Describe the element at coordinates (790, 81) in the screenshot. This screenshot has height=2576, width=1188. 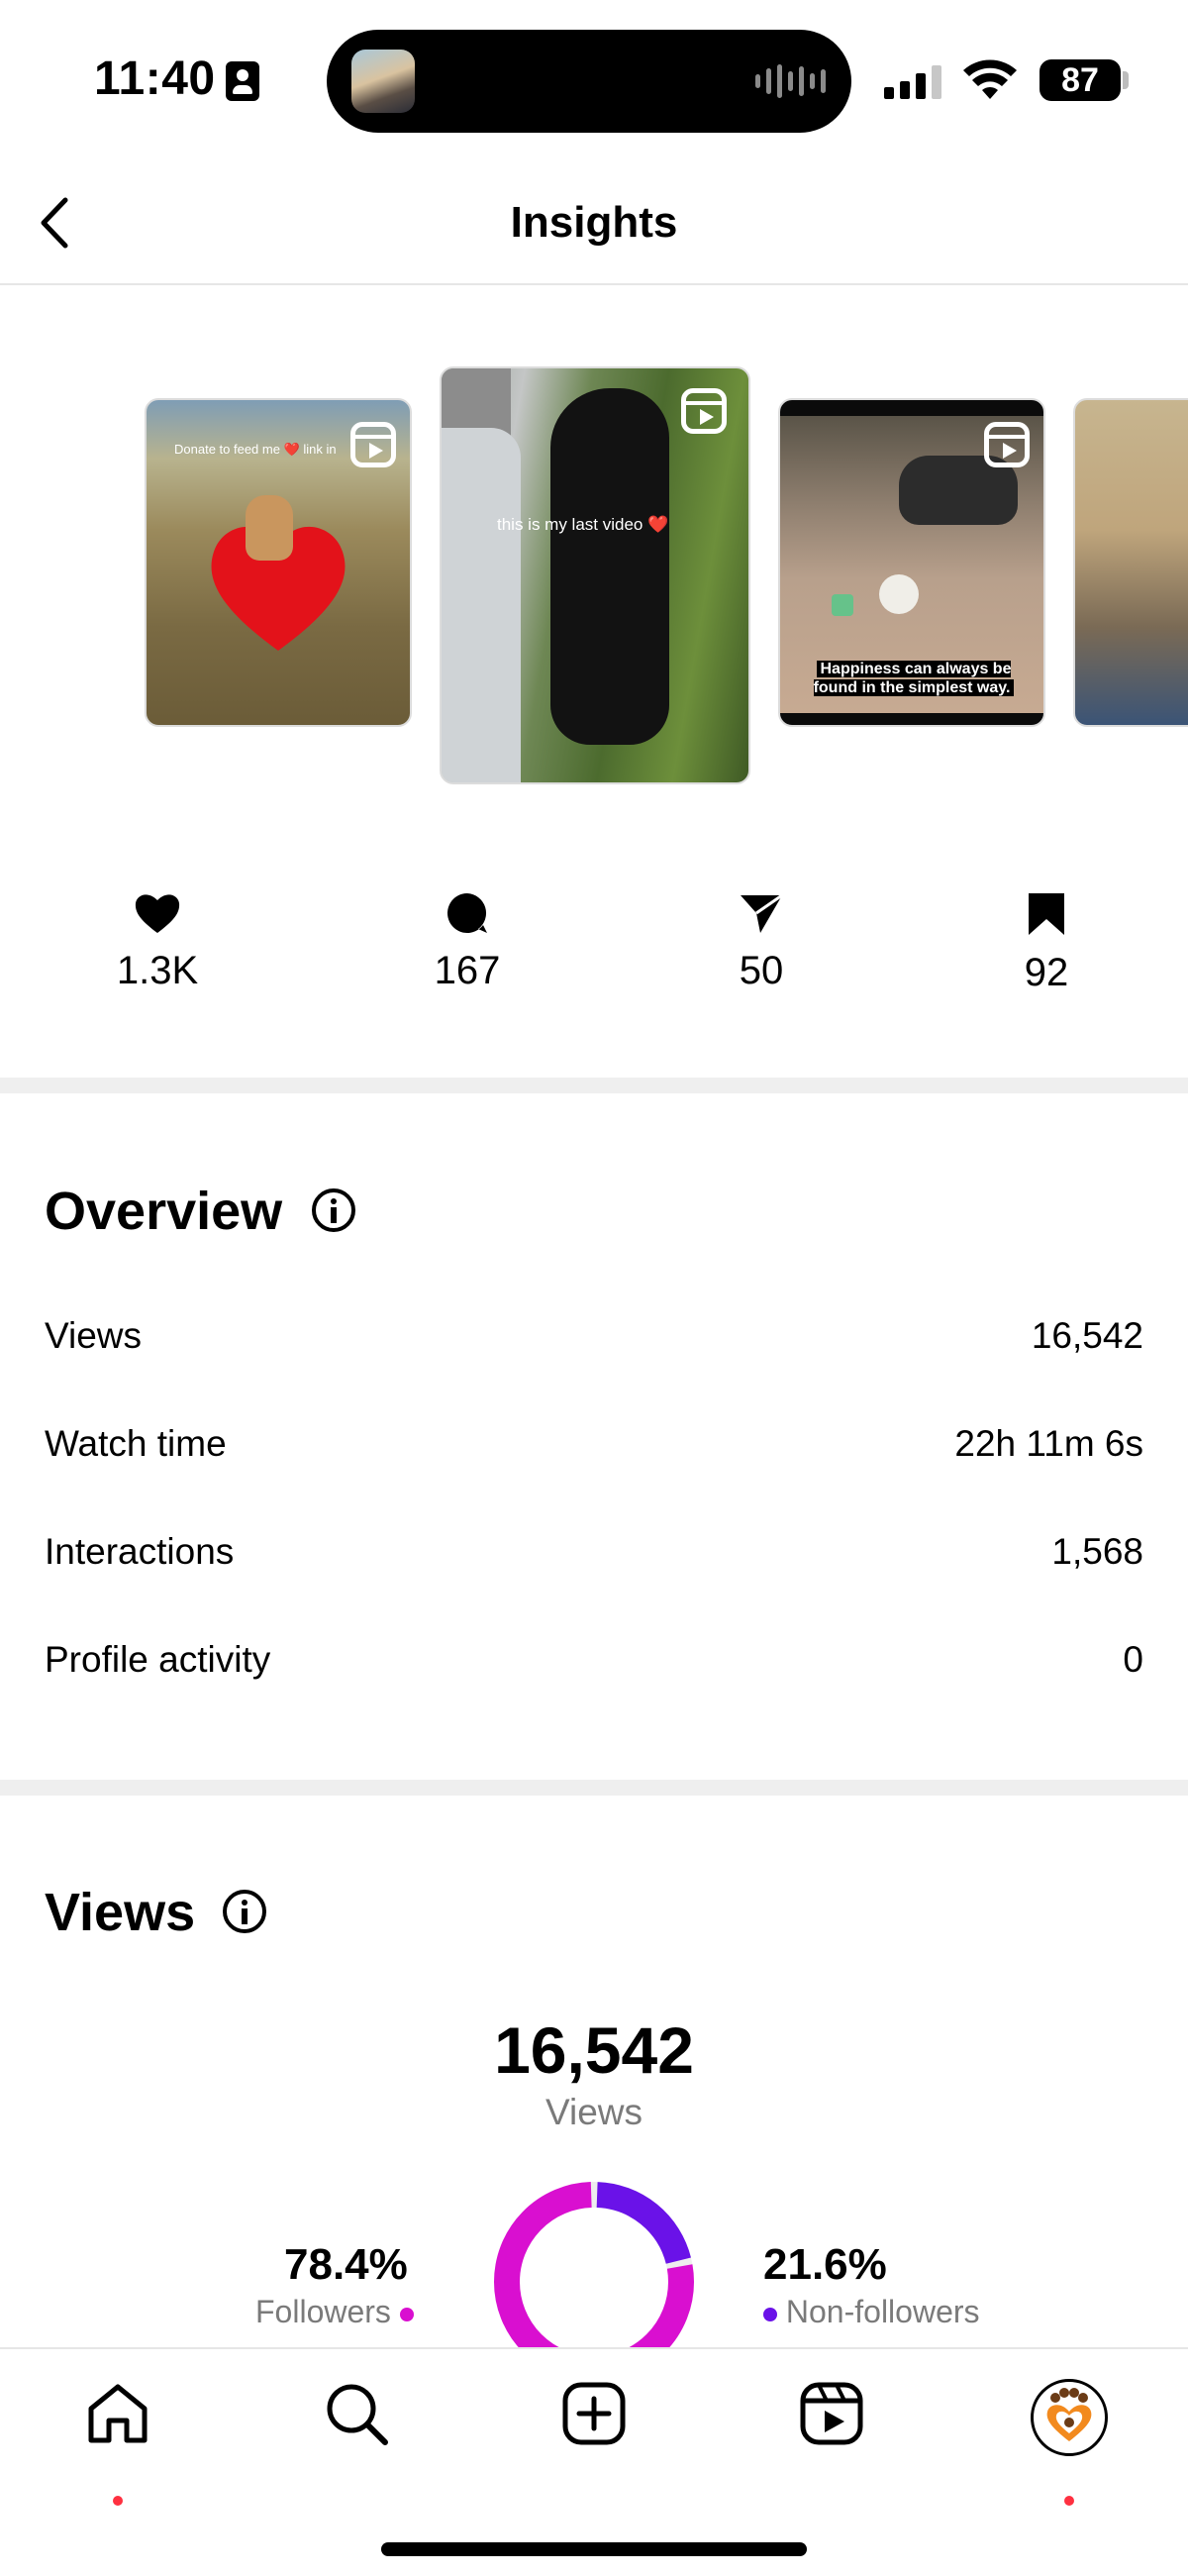
I see `audio-waveform-icon` at that location.